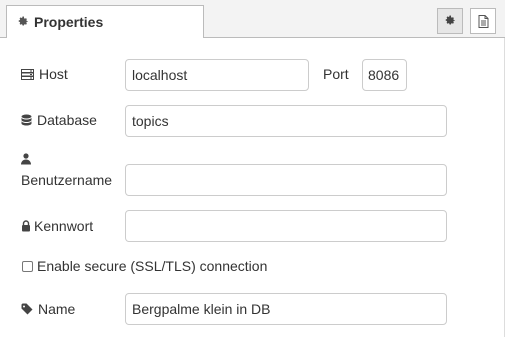 This screenshot has width=505, height=337. What do you see at coordinates (27, 74) in the screenshot?
I see `server-icon` at bounding box center [27, 74].